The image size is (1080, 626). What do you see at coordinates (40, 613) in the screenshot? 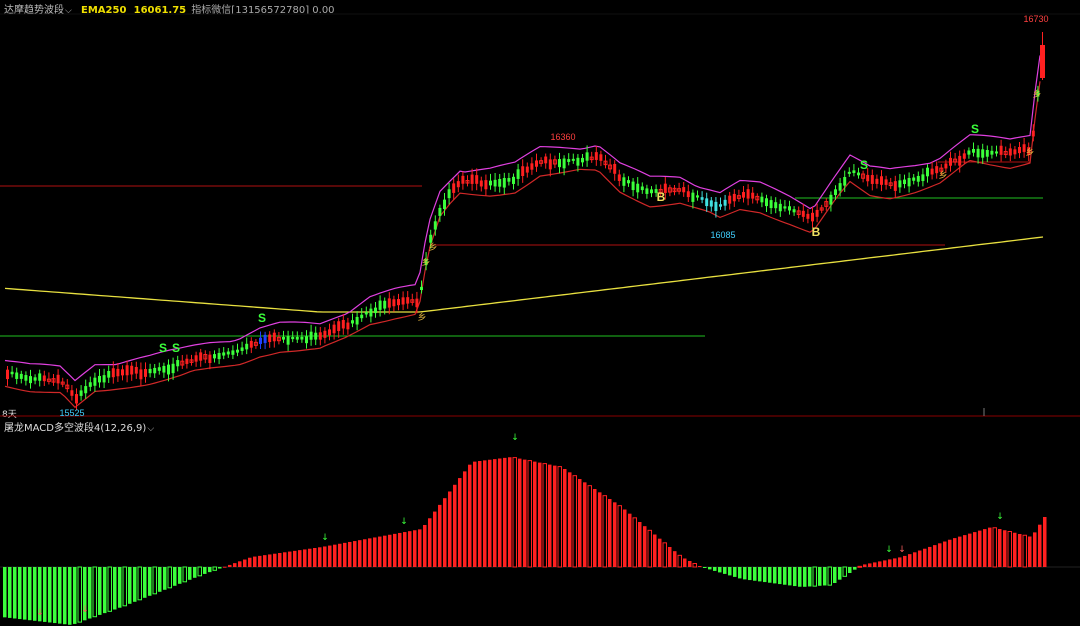
I see `macd-arrow-icon: ↓` at bounding box center [40, 613].